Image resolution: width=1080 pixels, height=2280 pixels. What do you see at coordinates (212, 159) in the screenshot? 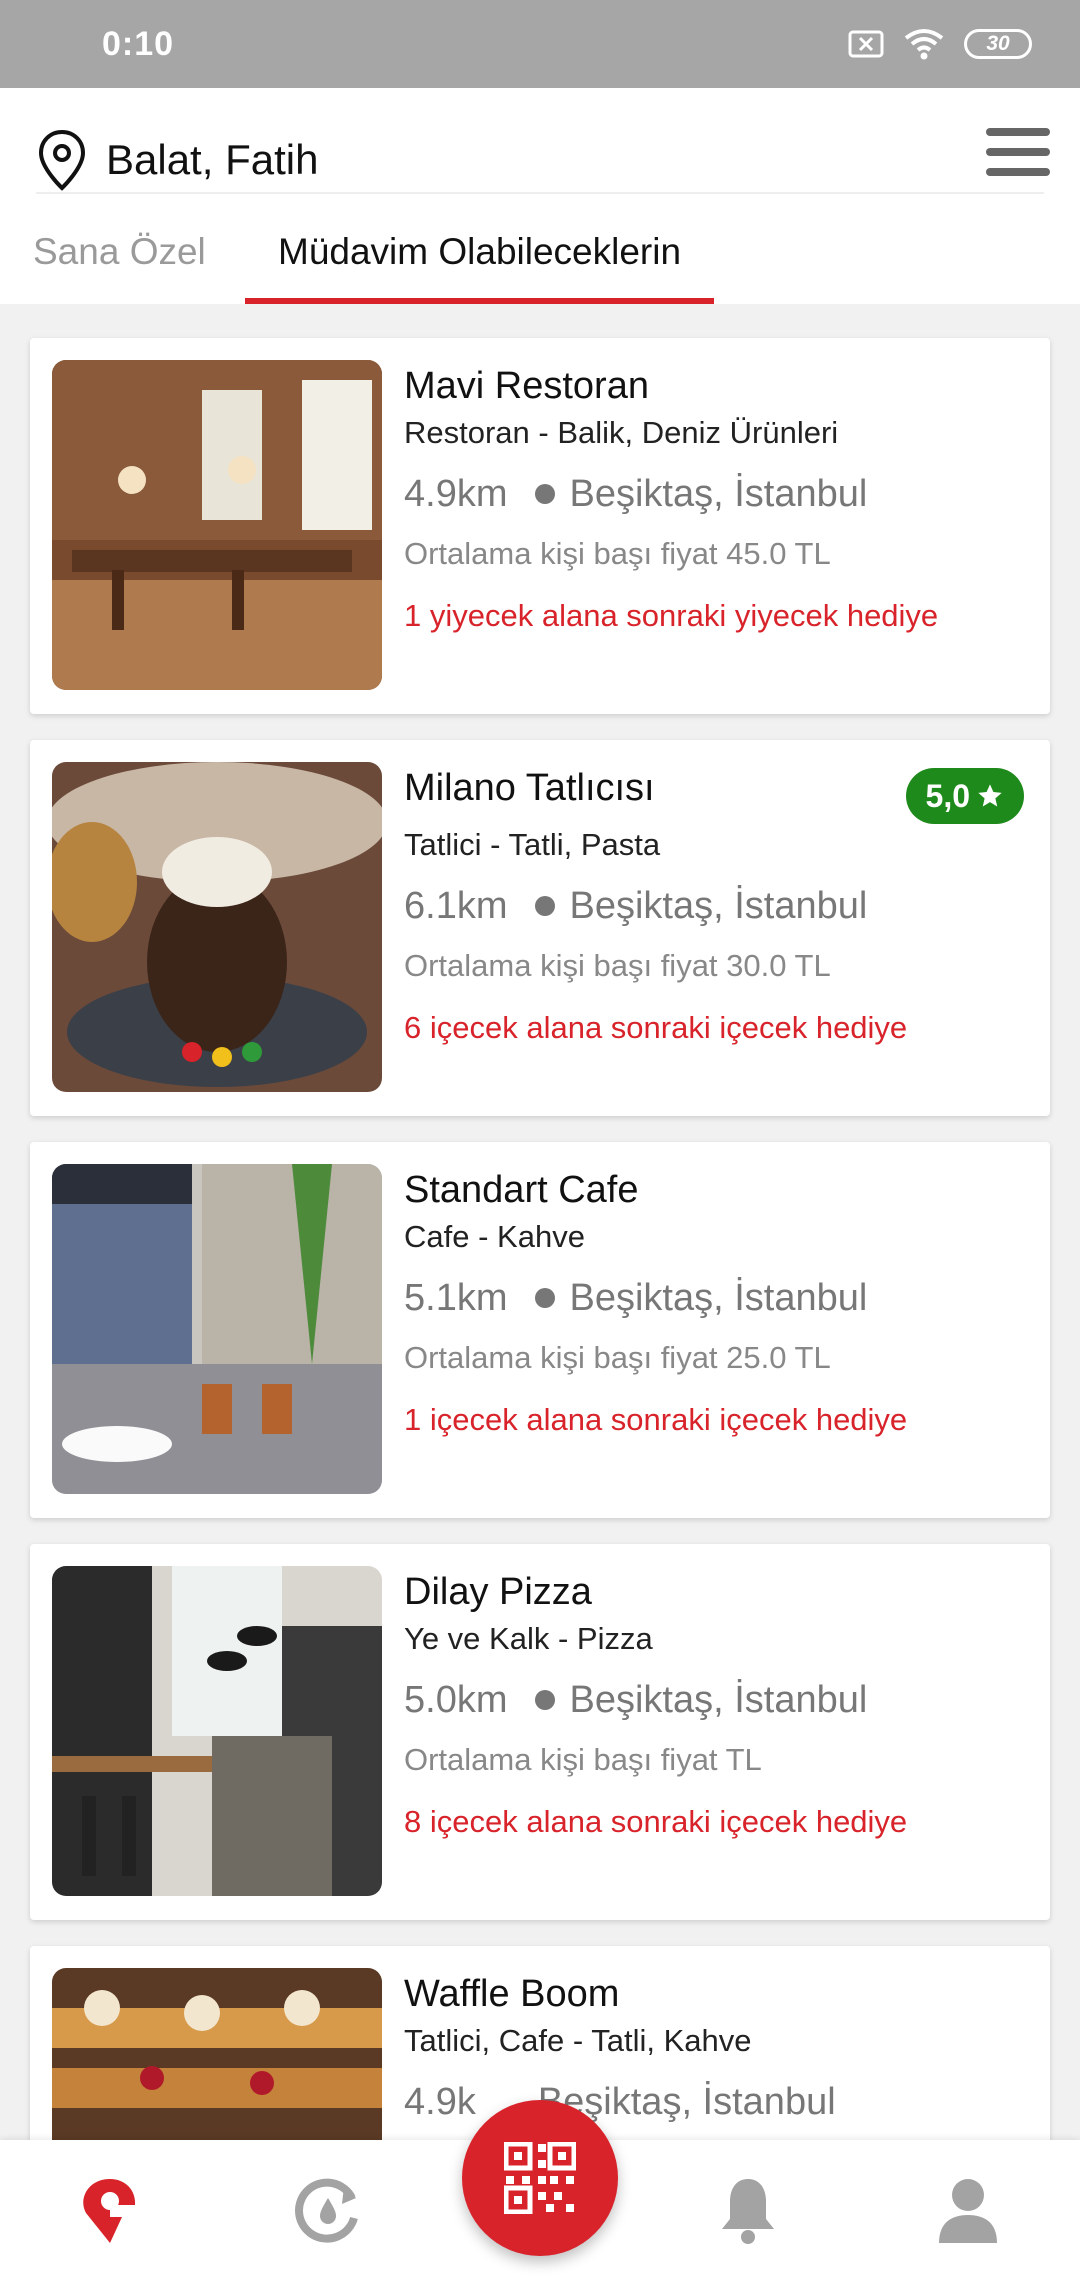
I see `location-label: Balat, Fatih` at bounding box center [212, 159].